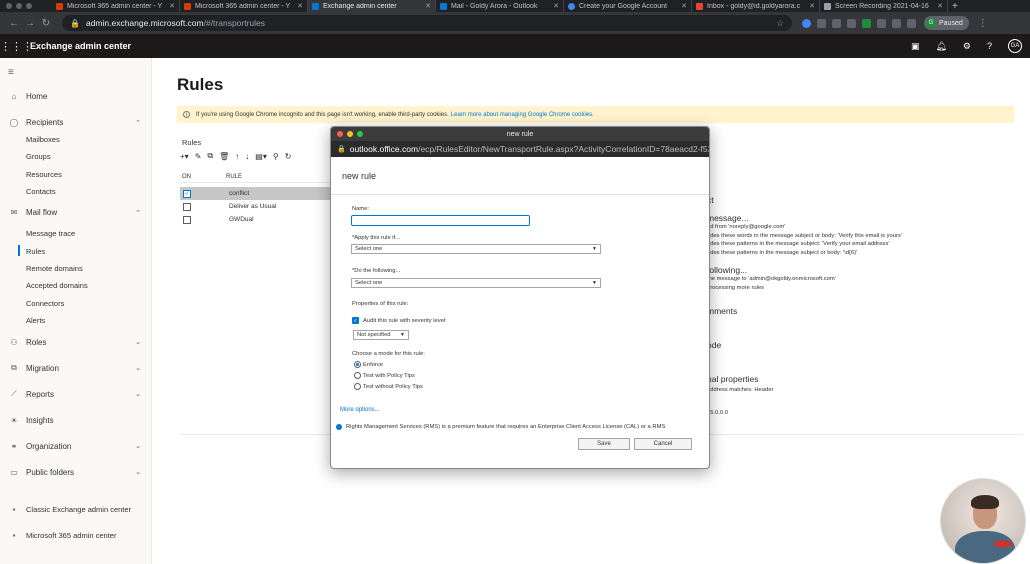 Image resolution: width=1030 pixels, height=564 pixels. I want to click on nav-mailboxes: Mailboxes, so click(75, 139).